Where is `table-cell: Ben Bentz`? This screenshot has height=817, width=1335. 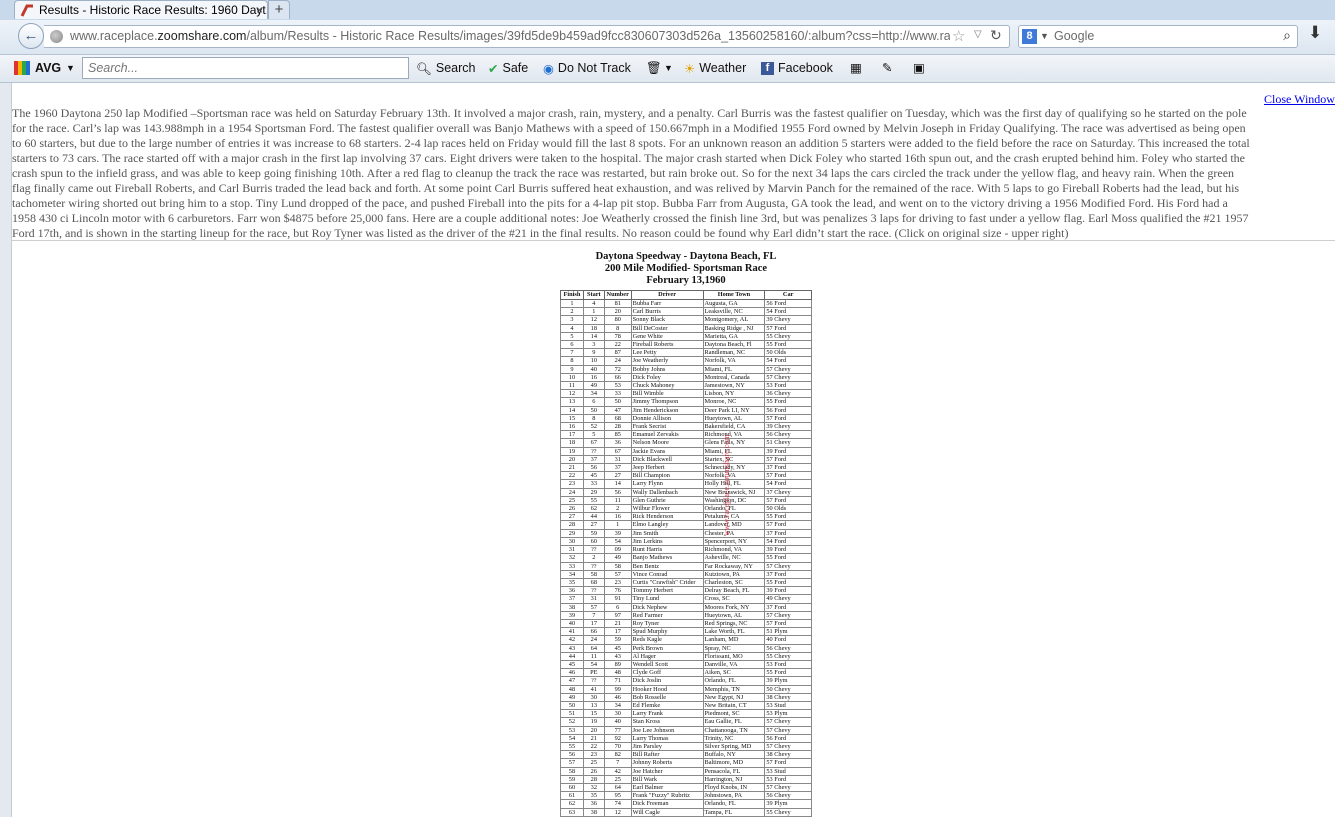
table-cell: Ben Bentz is located at coordinates (667, 566).